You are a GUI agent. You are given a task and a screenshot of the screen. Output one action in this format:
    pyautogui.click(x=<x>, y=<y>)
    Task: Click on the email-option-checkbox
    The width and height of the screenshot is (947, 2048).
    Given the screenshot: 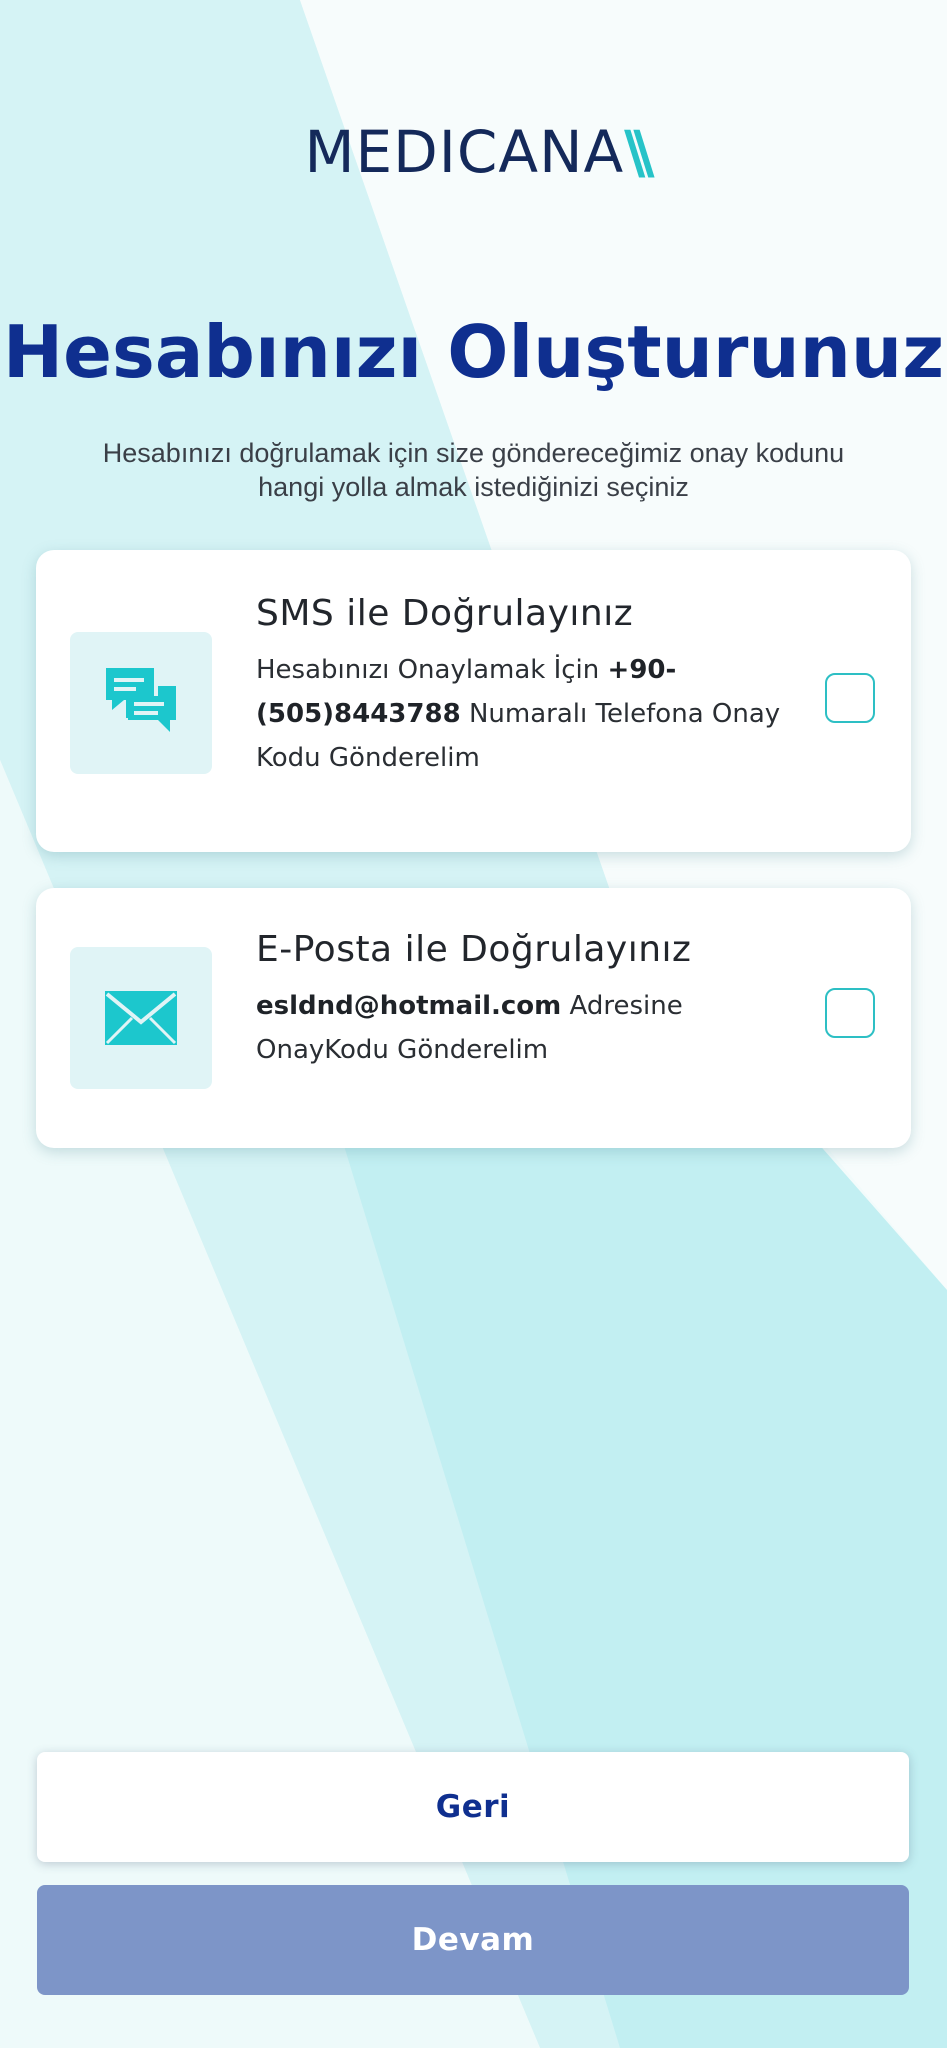 What is the action you would take?
    pyautogui.click(x=850, y=1013)
    